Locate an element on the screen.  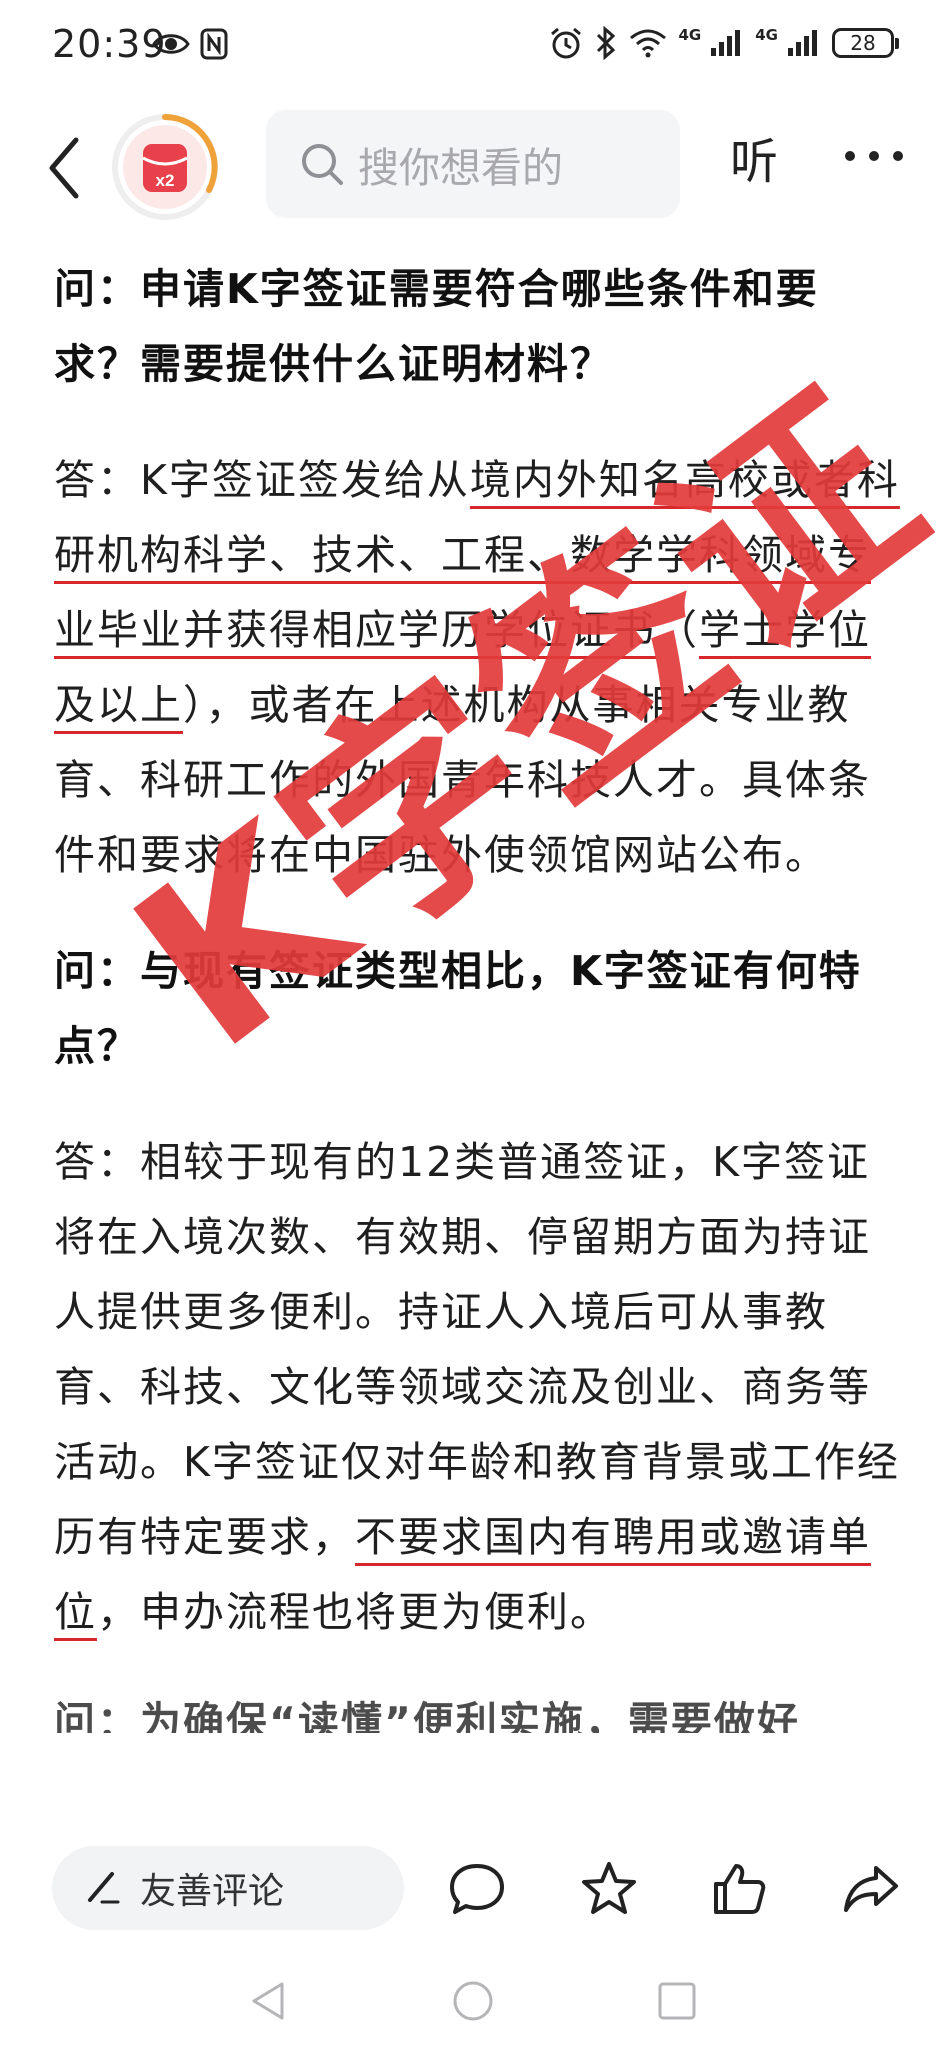
listen-button: 听 is located at coordinates (754, 157).